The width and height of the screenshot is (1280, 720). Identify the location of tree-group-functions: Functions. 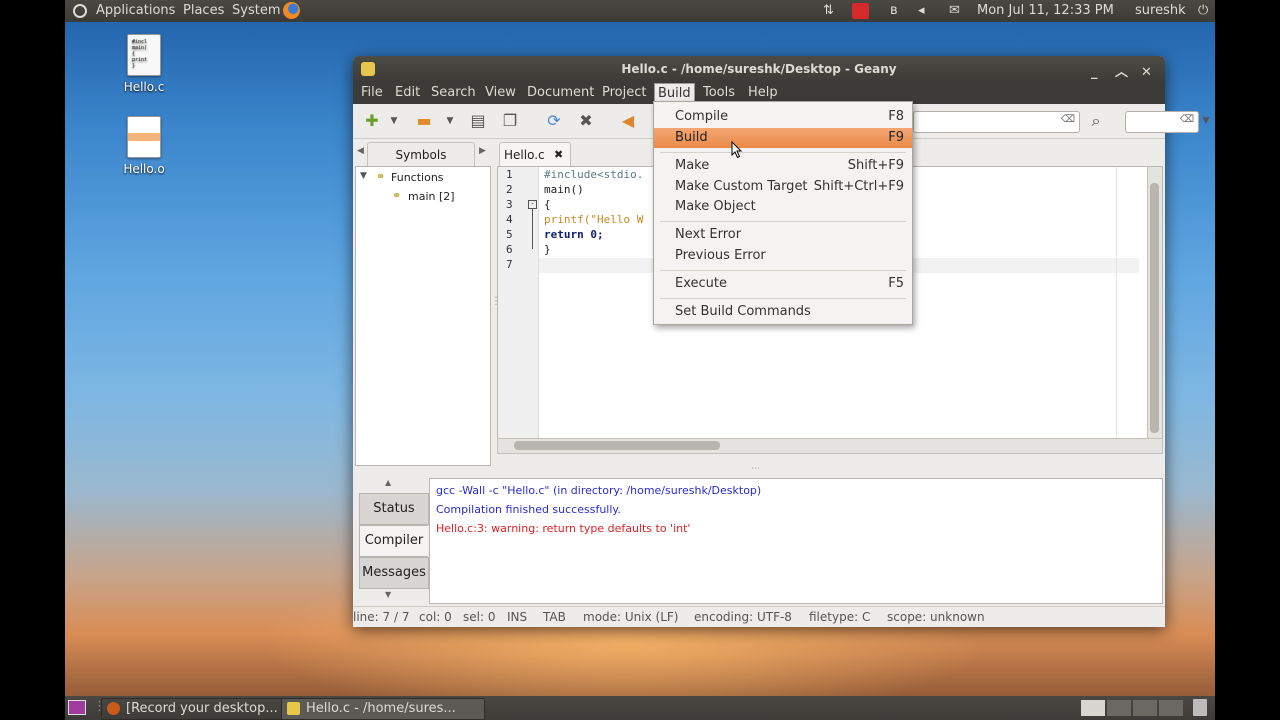
(417, 177).